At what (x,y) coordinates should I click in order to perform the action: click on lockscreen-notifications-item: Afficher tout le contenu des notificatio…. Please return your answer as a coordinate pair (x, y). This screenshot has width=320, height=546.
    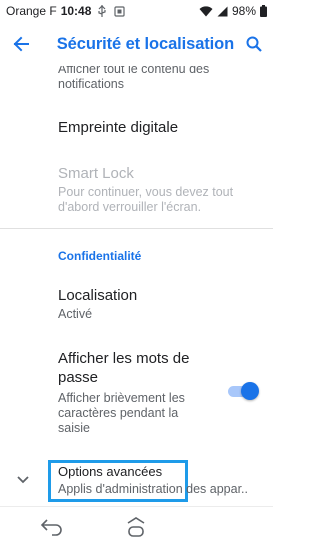
    Looking at the image, I should click on (158, 79).